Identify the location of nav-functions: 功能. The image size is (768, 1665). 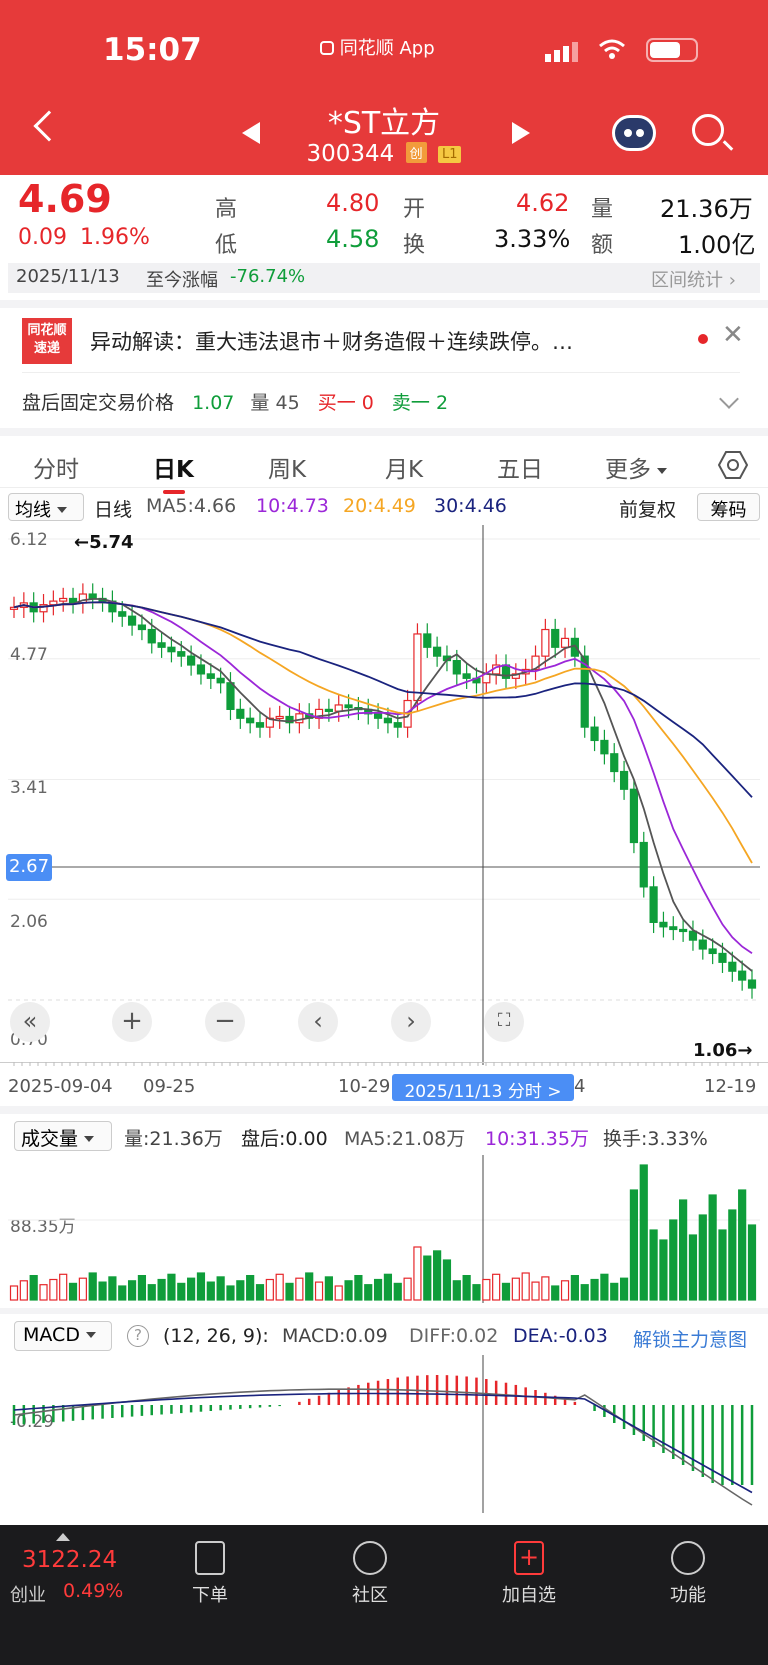
(688, 1574).